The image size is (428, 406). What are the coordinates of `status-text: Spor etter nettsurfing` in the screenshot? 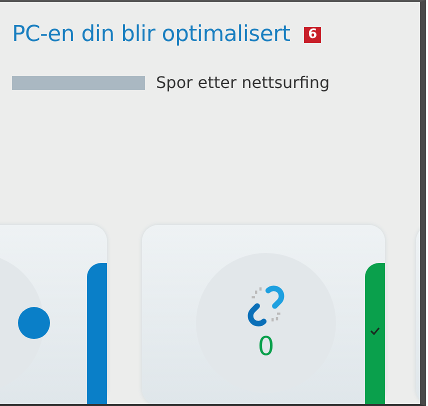 It's located at (243, 82).